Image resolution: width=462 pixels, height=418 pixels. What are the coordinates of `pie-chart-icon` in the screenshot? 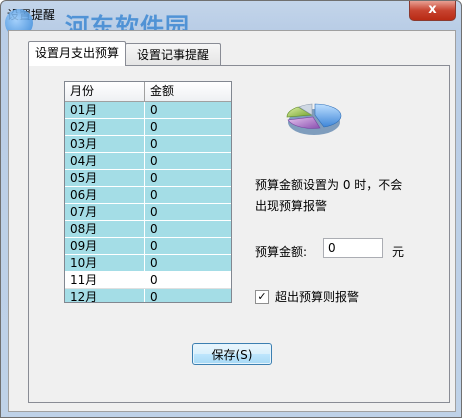 It's located at (314, 119).